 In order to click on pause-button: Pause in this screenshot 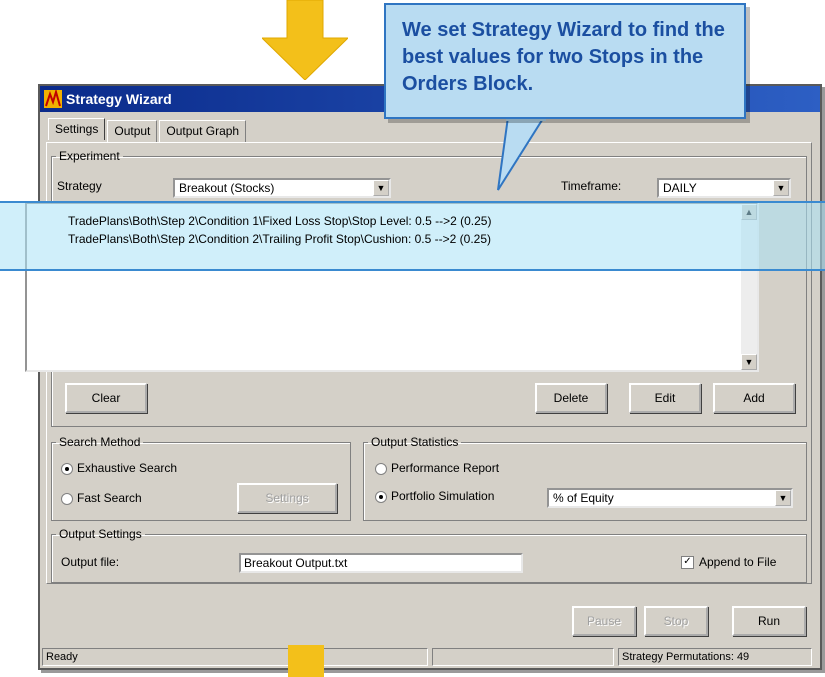, I will do `click(604, 621)`.